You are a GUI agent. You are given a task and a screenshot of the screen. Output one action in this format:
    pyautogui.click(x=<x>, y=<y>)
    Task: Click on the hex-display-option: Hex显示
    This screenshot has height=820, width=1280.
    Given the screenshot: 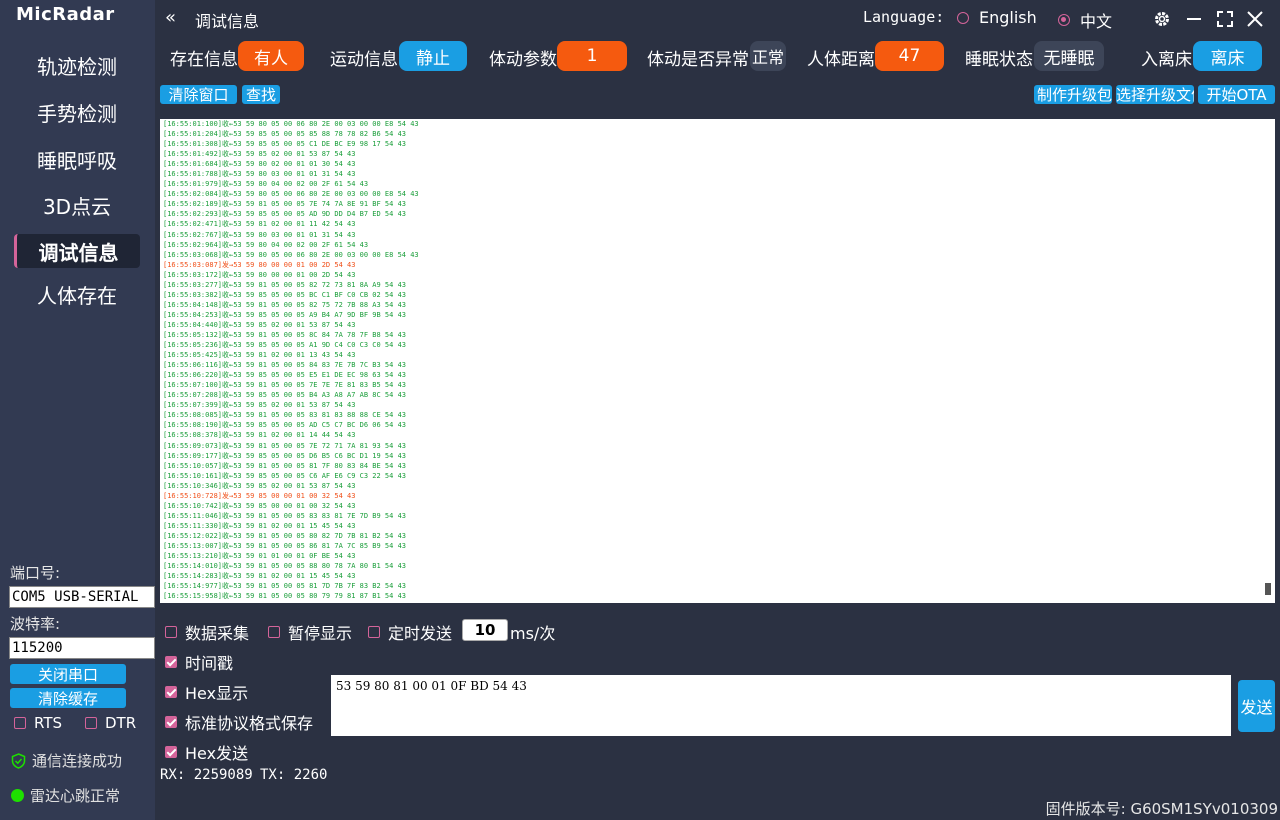 What is the action you would take?
    pyautogui.click(x=206, y=692)
    